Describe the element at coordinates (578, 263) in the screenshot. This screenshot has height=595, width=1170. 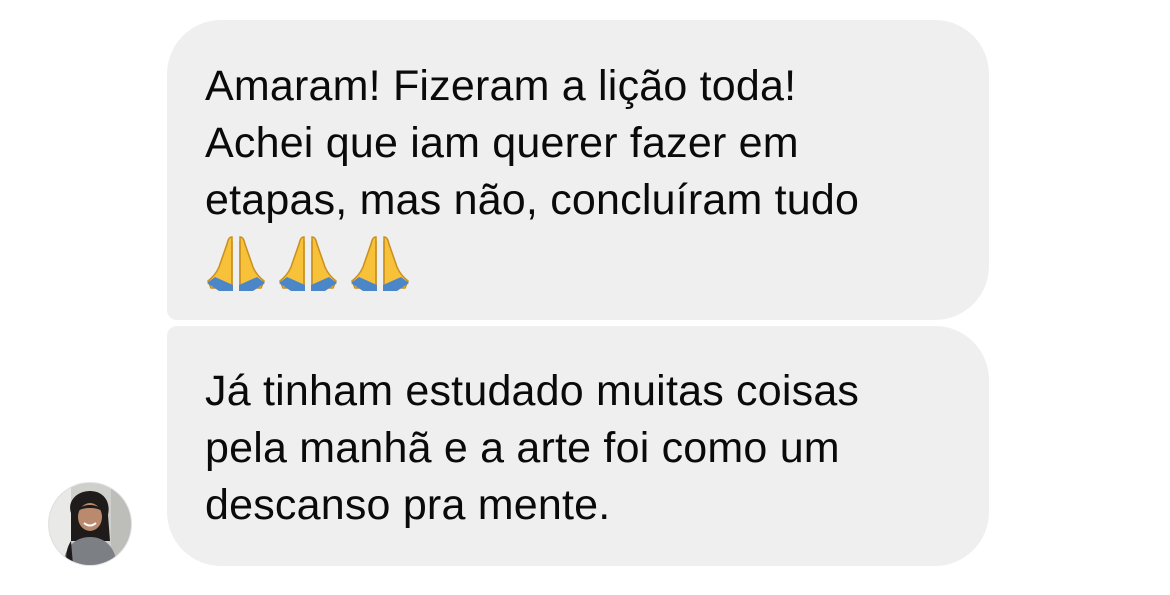
I see `emoji-row` at that location.